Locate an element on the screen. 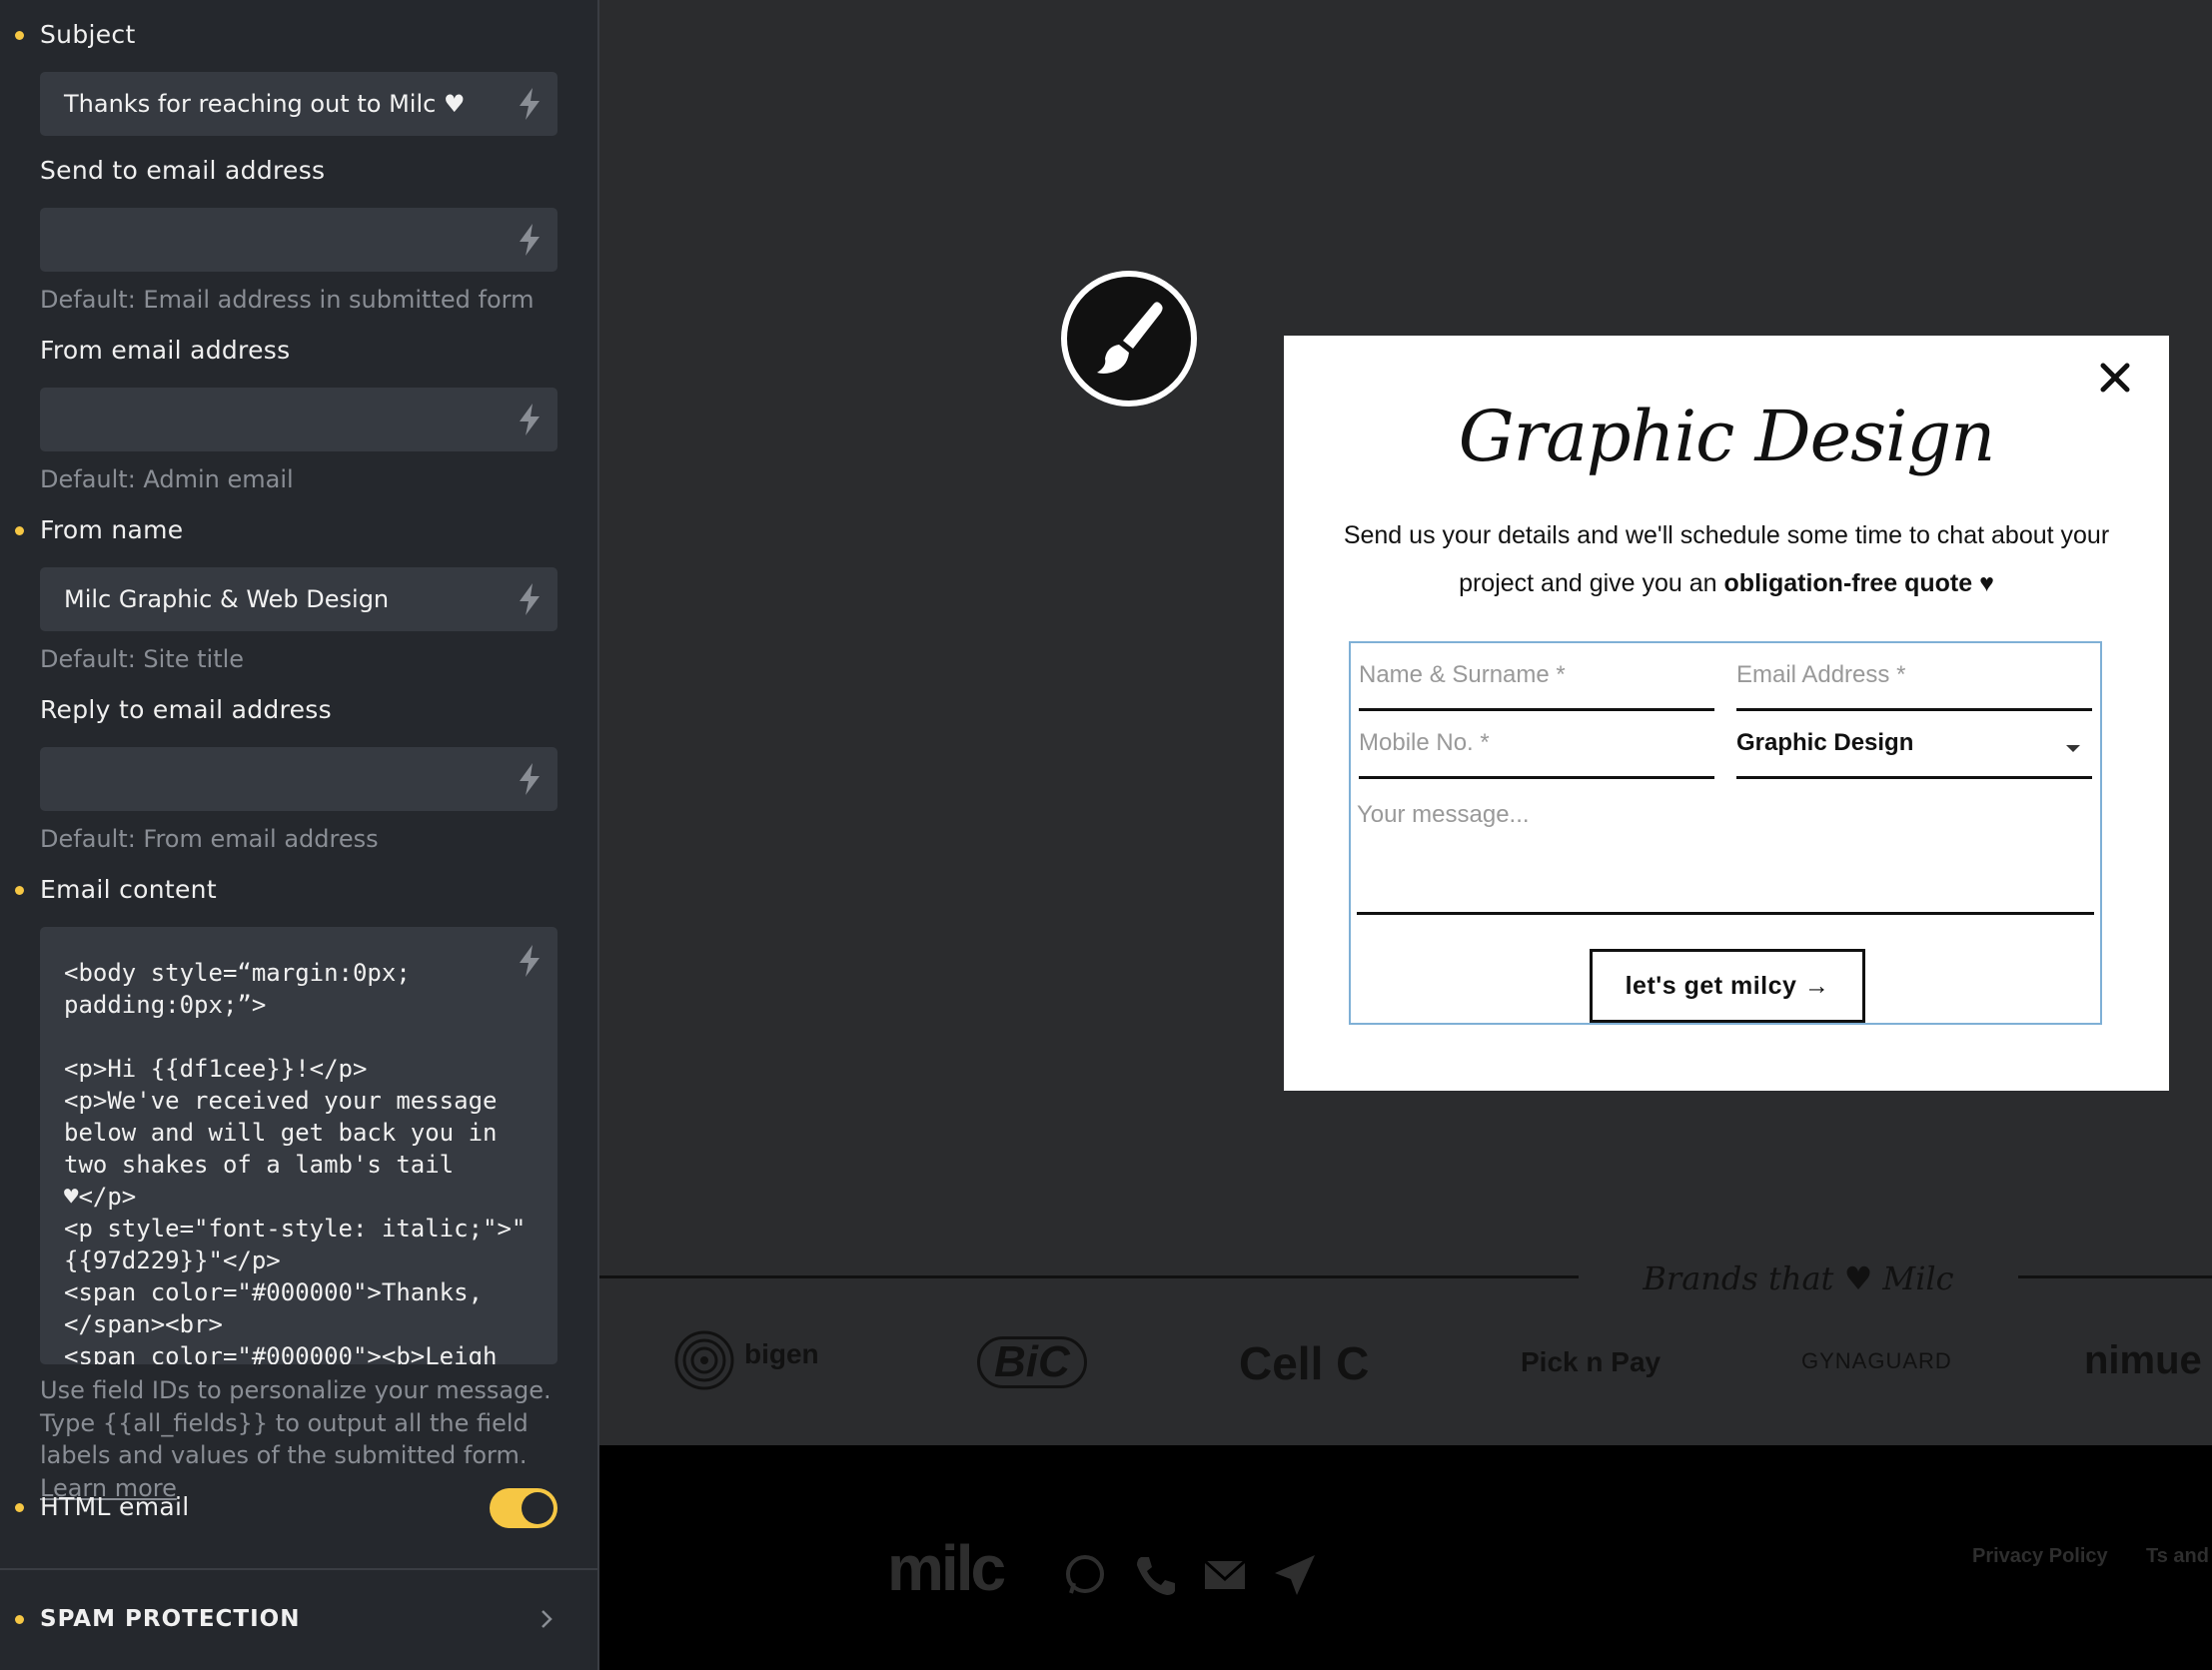 This screenshot has width=2212, height=1670. brand-logo-nimue: nimue is located at coordinates (2143, 1360).